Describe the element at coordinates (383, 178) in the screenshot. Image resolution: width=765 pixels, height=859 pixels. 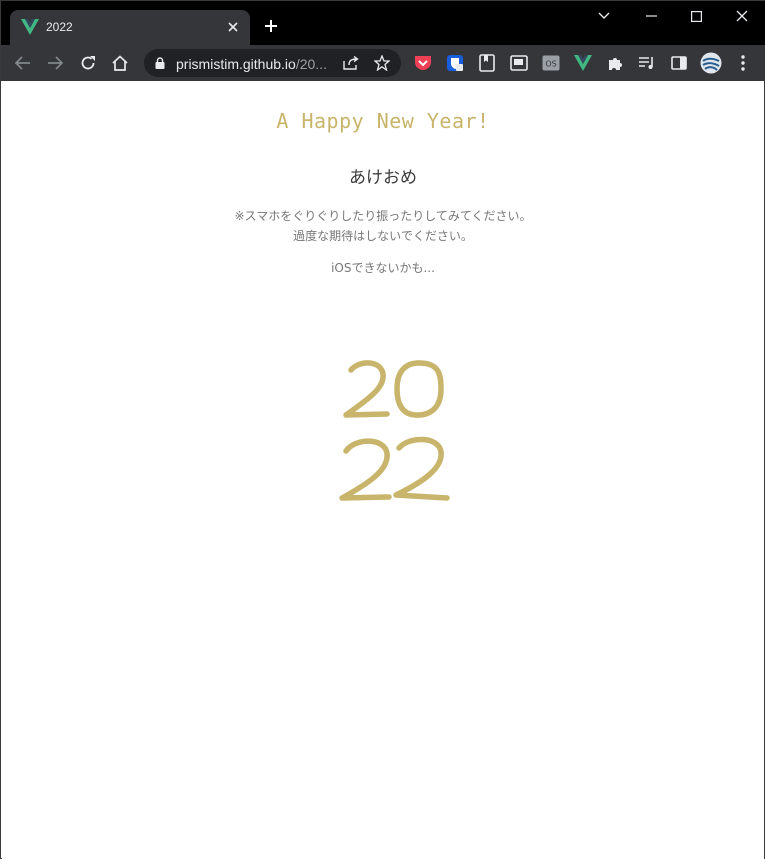
I see `page-subheading: あけおめ` at that location.